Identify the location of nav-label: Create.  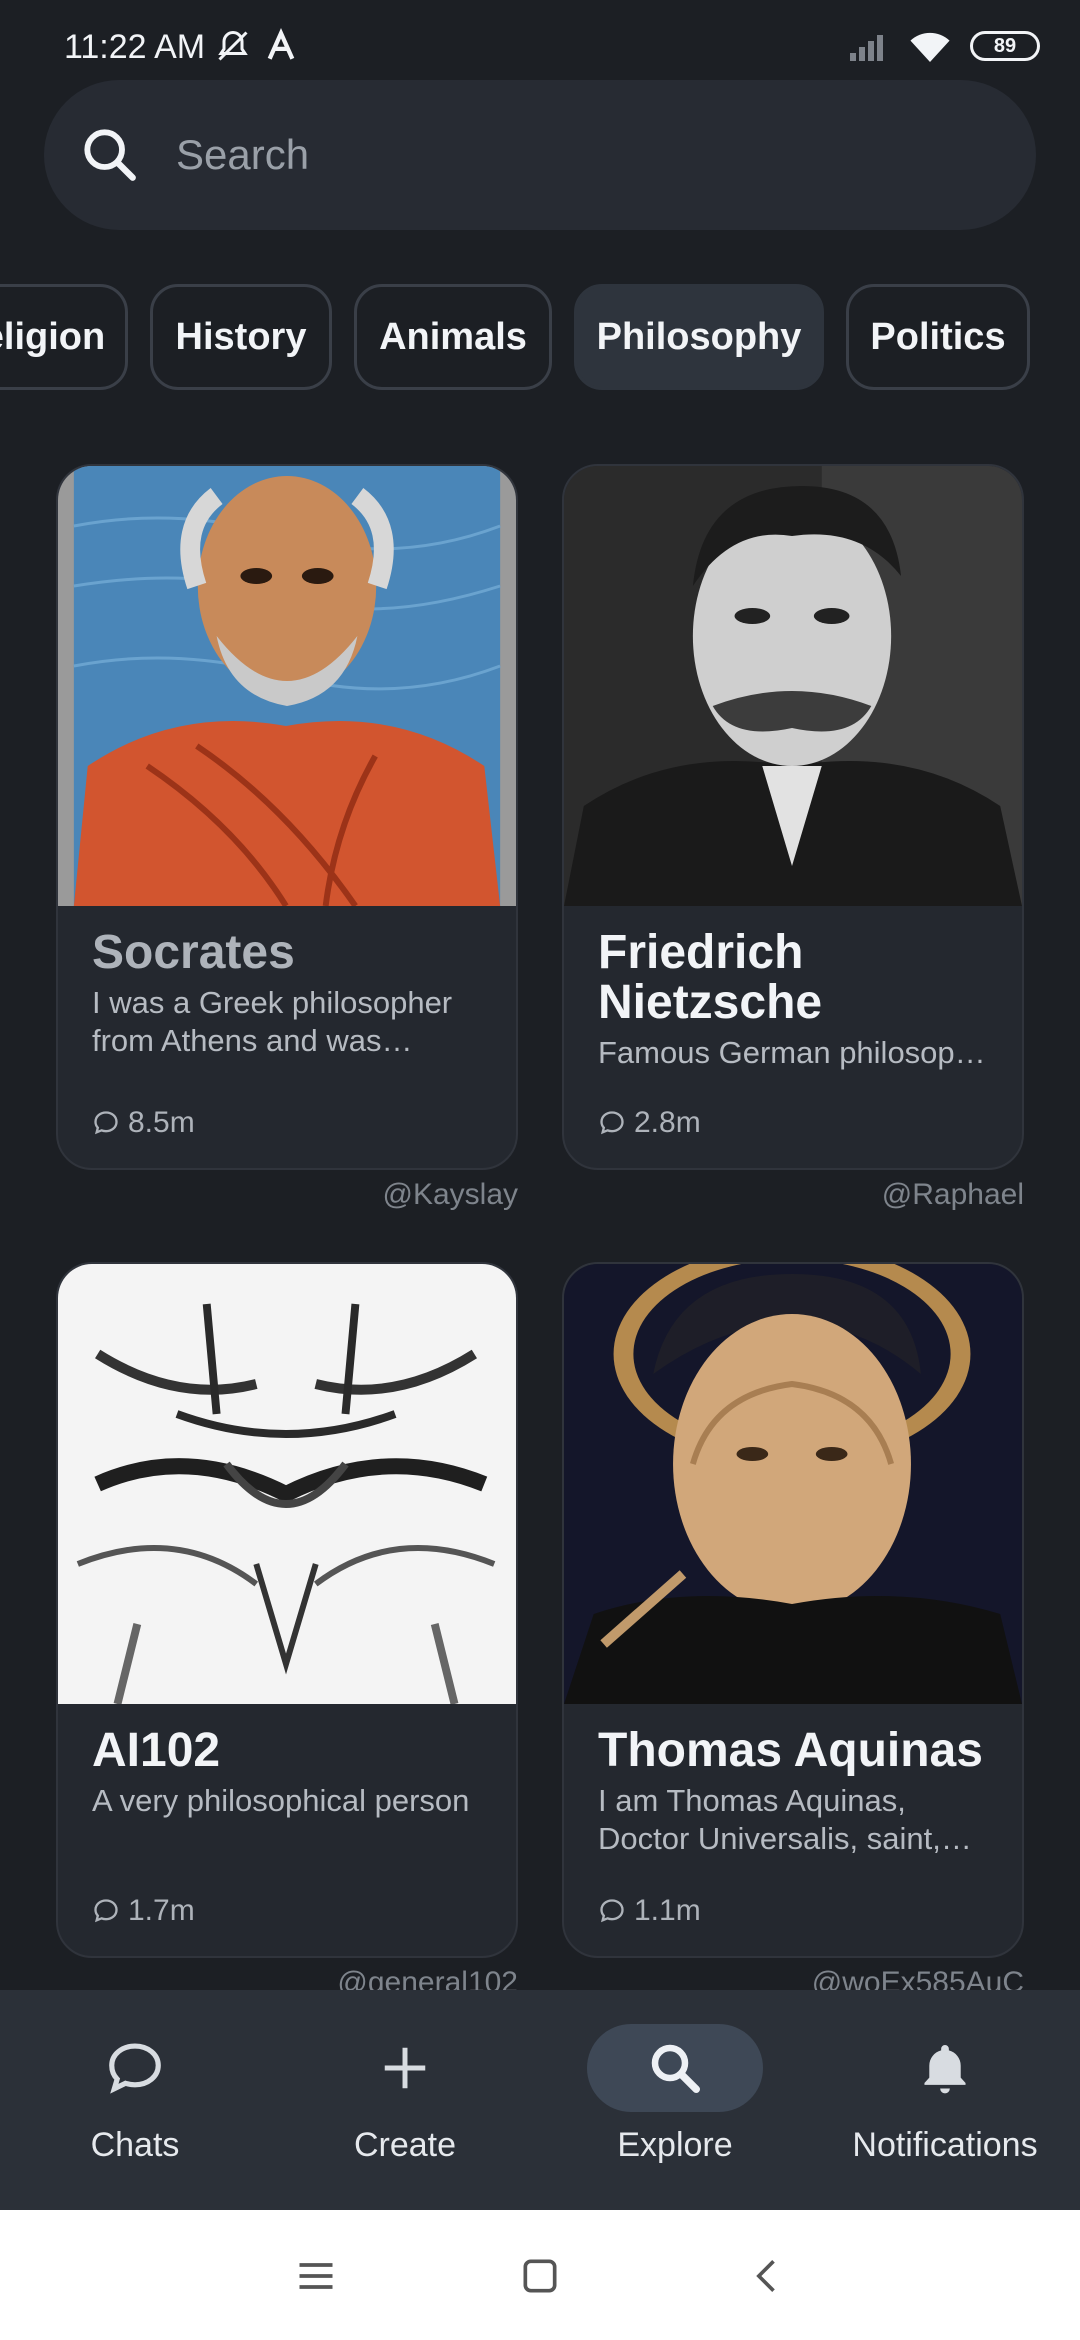
(405, 2145).